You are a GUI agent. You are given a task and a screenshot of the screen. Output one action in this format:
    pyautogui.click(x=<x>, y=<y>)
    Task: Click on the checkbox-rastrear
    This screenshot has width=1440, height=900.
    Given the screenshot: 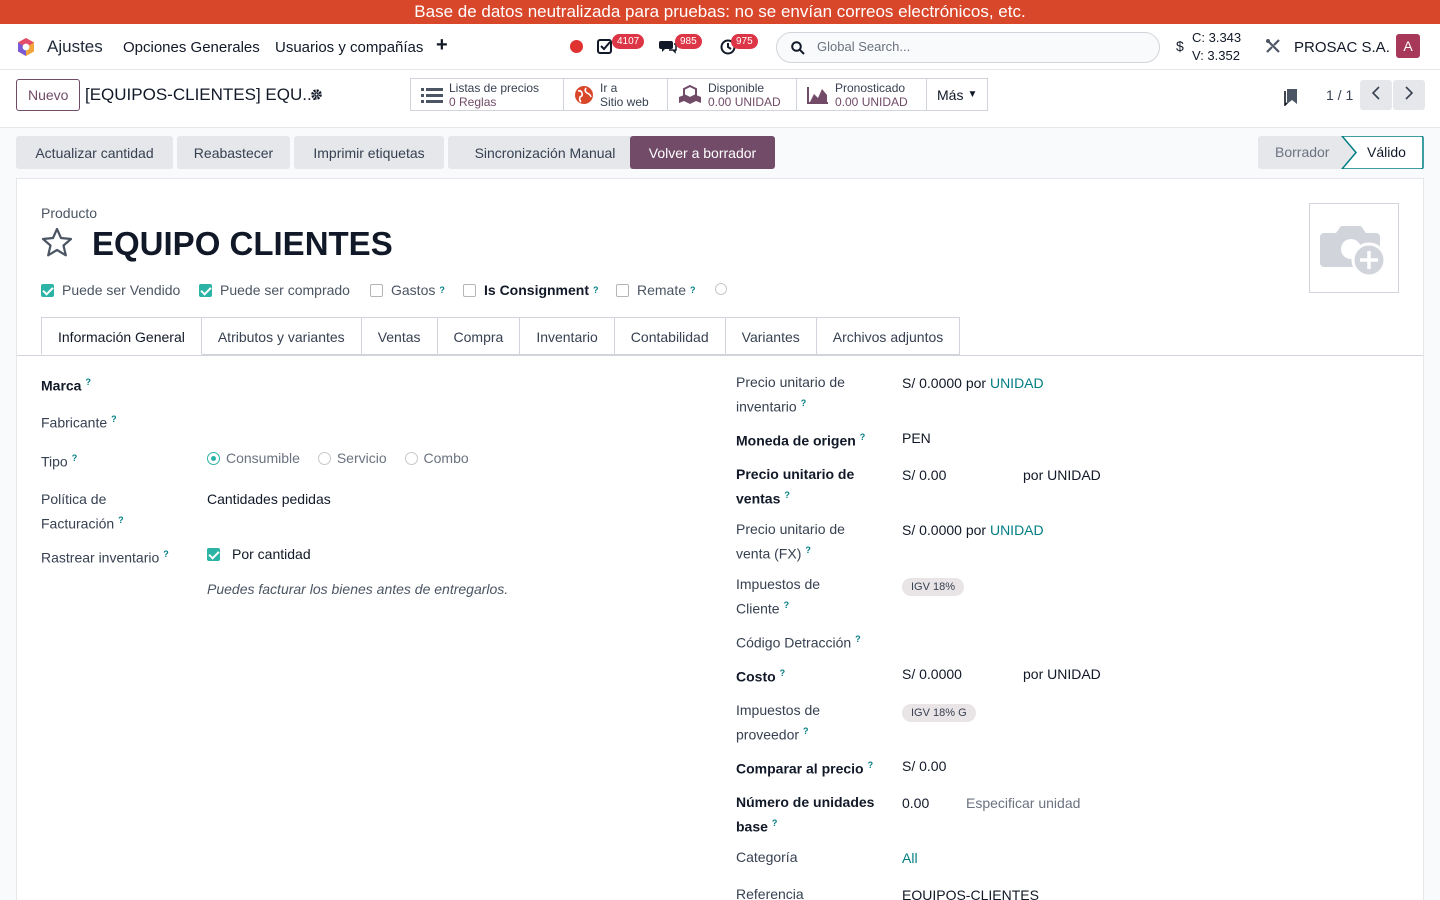 What is the action you would take?
    pyautogui.click(x=213, y=554)
    